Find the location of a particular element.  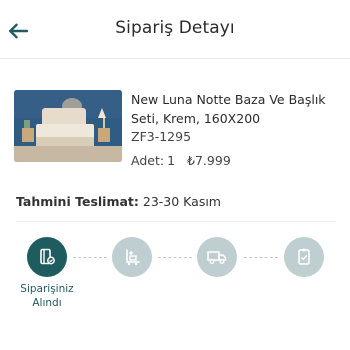

estimated-delivery: Tahmini Teslimat: 23-30 Kasım is located at coordinates (118, 201).